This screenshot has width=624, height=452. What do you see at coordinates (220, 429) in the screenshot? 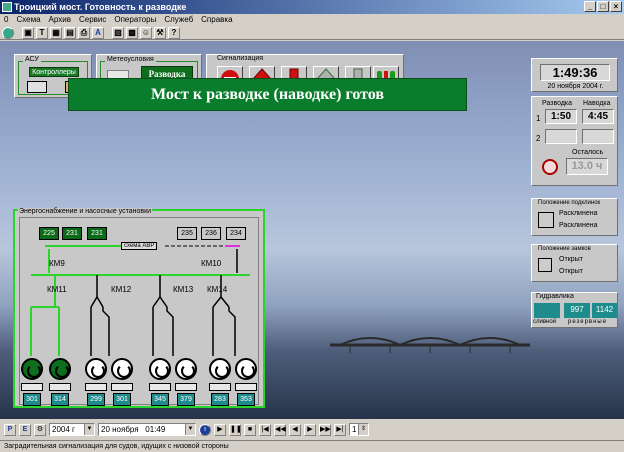
I see `play-button: ▶` at bounding box center [220, 429].